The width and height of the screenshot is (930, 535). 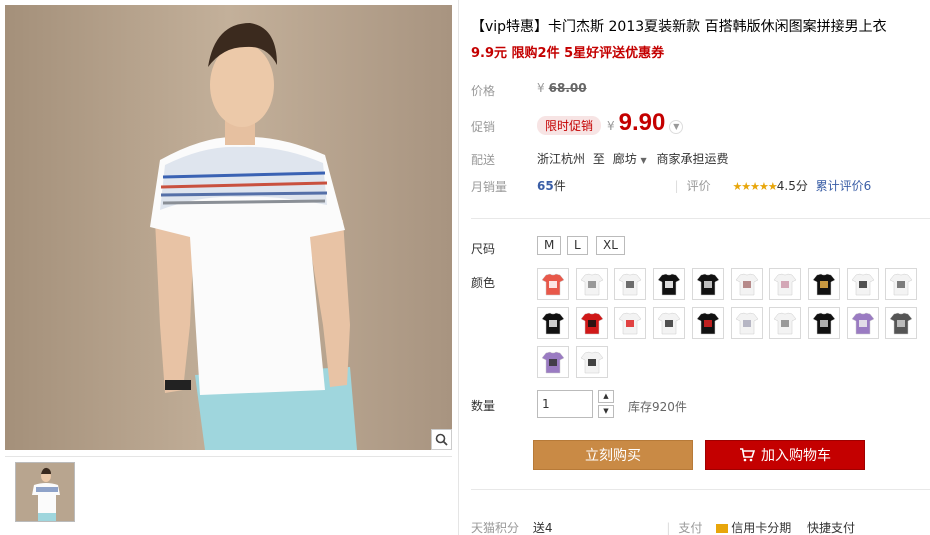 What do you see at coordinates (747, 455) in the screenshot?
I see `cart-icon` at bounding box center [747, 455].